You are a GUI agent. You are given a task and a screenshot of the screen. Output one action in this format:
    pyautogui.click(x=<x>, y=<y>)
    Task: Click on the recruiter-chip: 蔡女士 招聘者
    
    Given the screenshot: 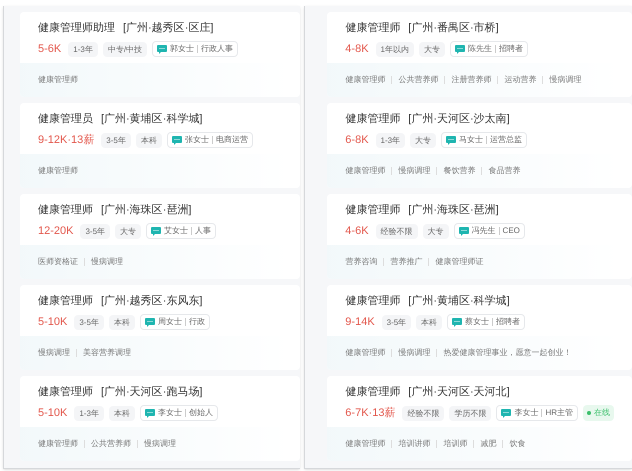 What is the action you would take?
    pyautogui.click(x=486, y=322)
    